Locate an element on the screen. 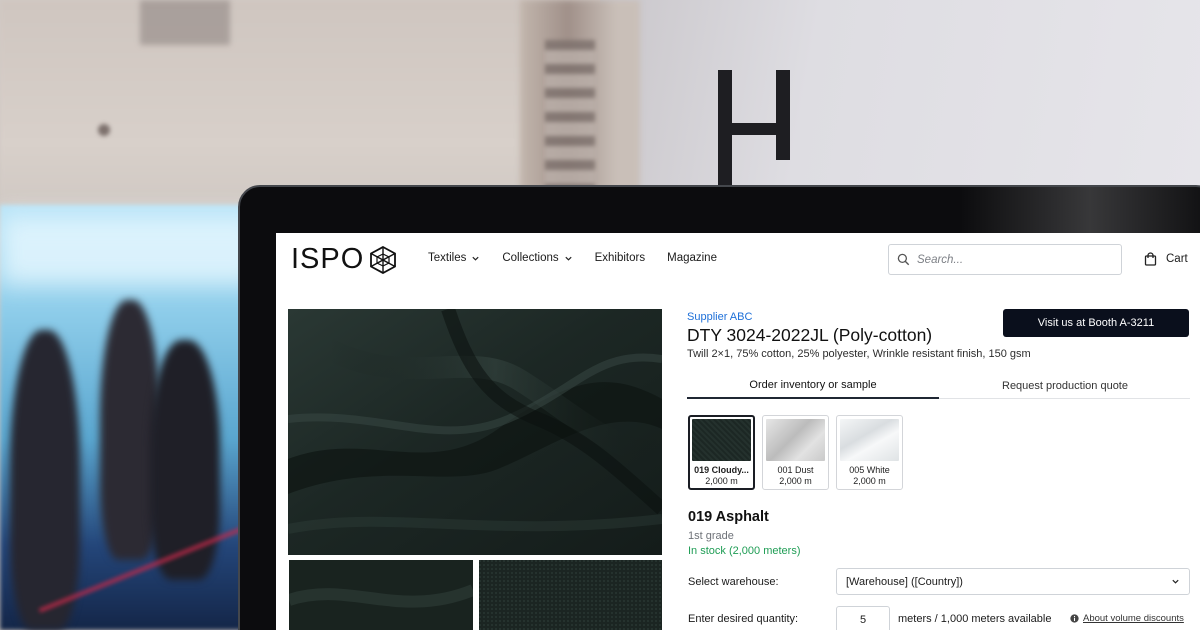 This screenshot has width=1200, height=630. nav-exhibitors-label: Exhibitors is located at coordinates (620, 258).